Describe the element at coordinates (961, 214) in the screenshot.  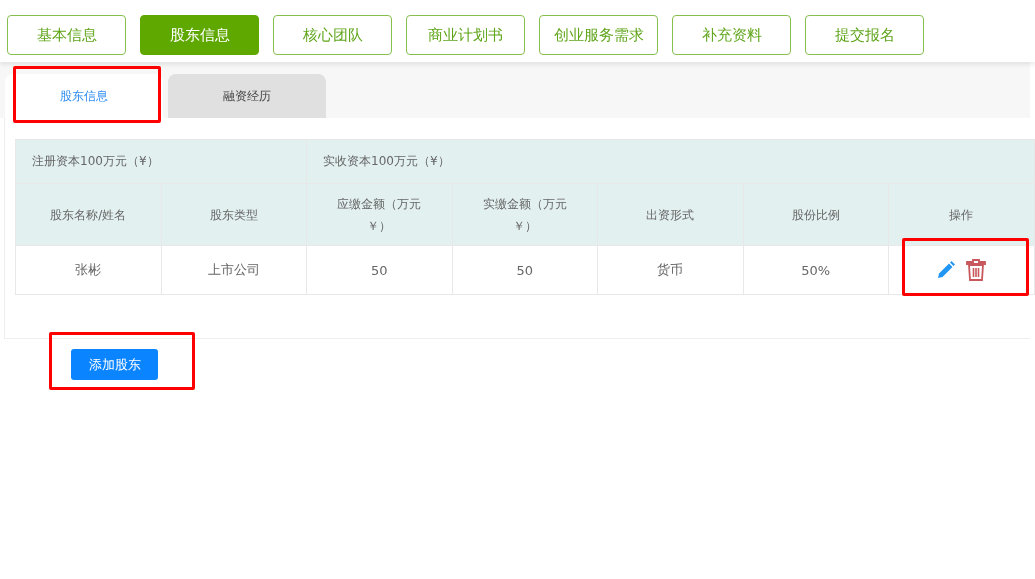
I see `column-header: 操作` at that location.